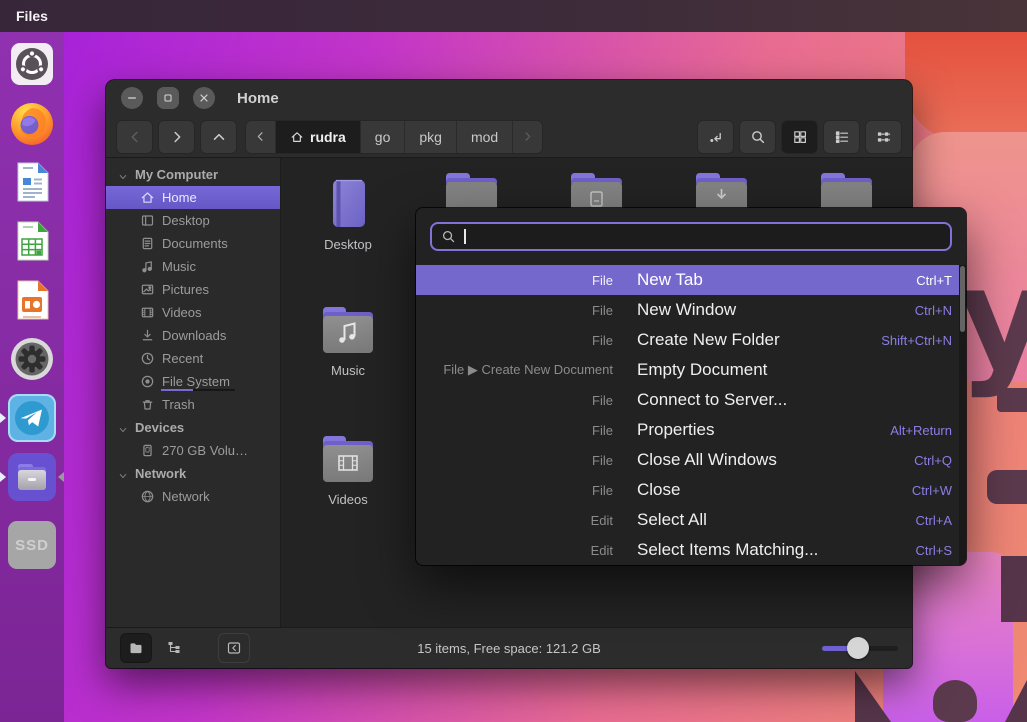  I want to click on dock-item-telegram, so click(28, 418).